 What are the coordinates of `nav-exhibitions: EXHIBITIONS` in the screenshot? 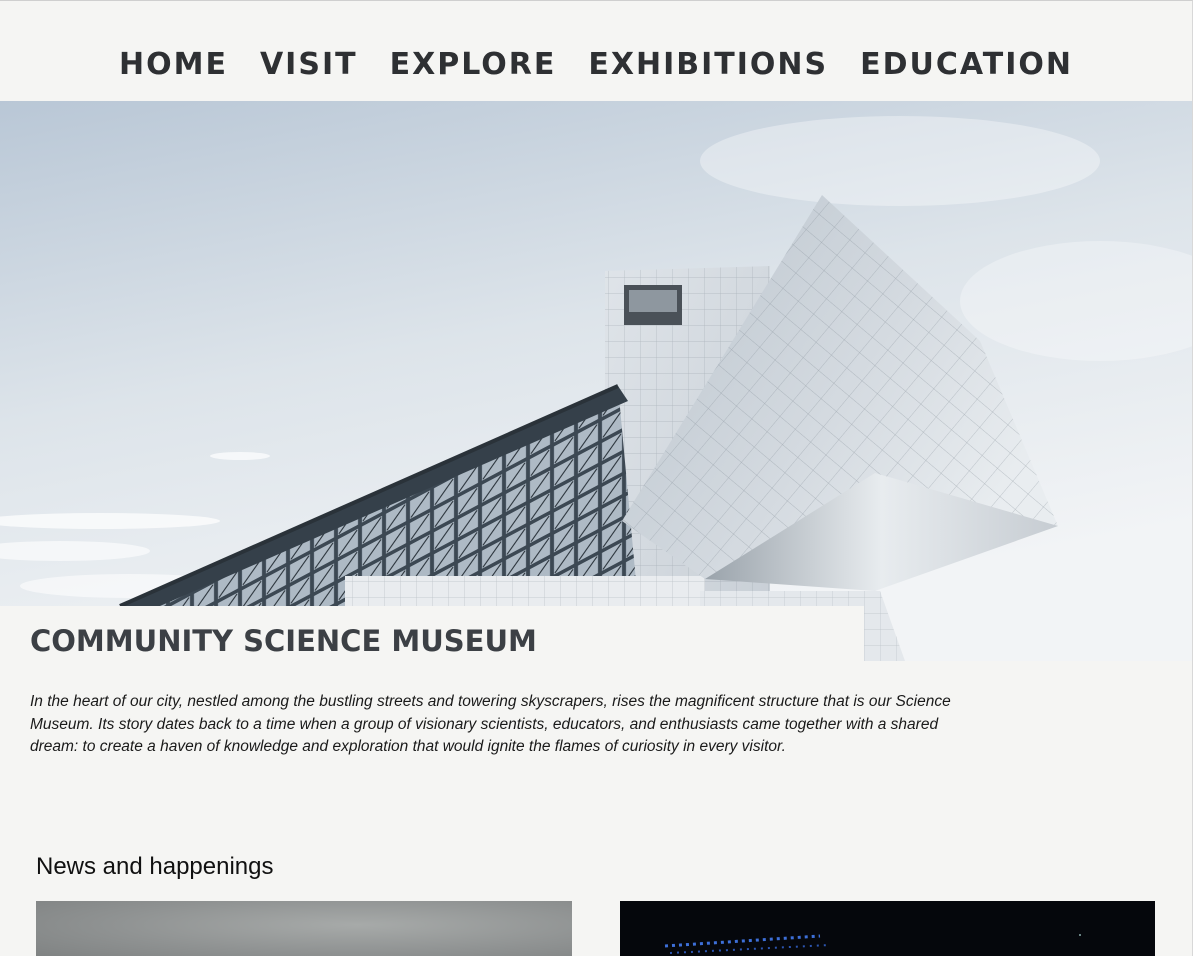 It's located at (708, 65).